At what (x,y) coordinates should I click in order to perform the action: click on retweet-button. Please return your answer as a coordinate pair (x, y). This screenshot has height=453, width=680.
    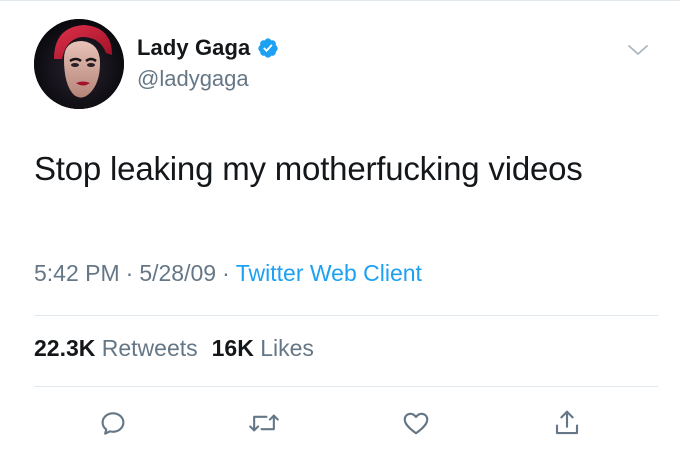
    Looking at the image, I should click on (264, 423).